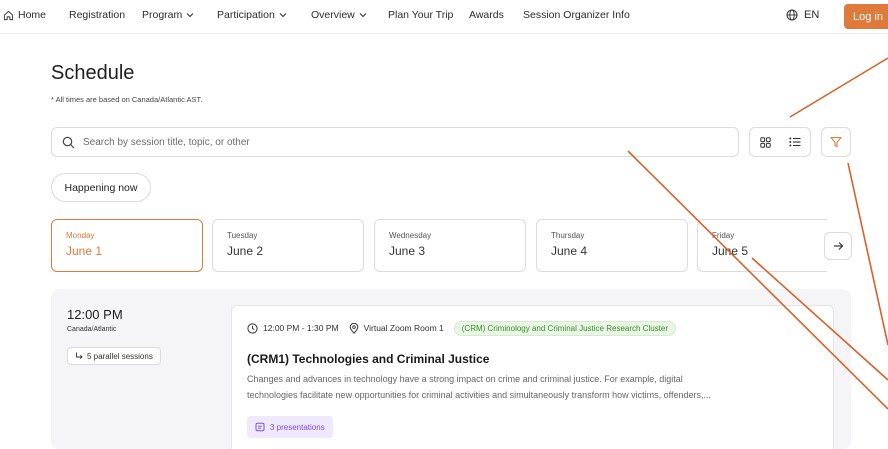 The height and width of the screenshot is (449, 888). Describe the element at coordinates (568, 235) in the screenshot. I see `day-name: Thursday` at that location.